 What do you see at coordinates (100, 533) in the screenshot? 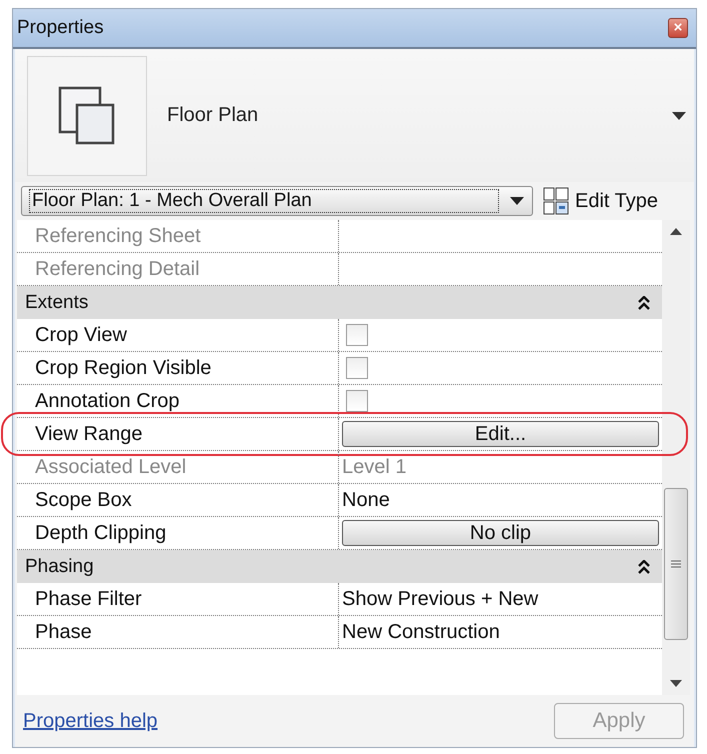
I see `property-label: Depth Clipping` at bounding box center [100, 533].